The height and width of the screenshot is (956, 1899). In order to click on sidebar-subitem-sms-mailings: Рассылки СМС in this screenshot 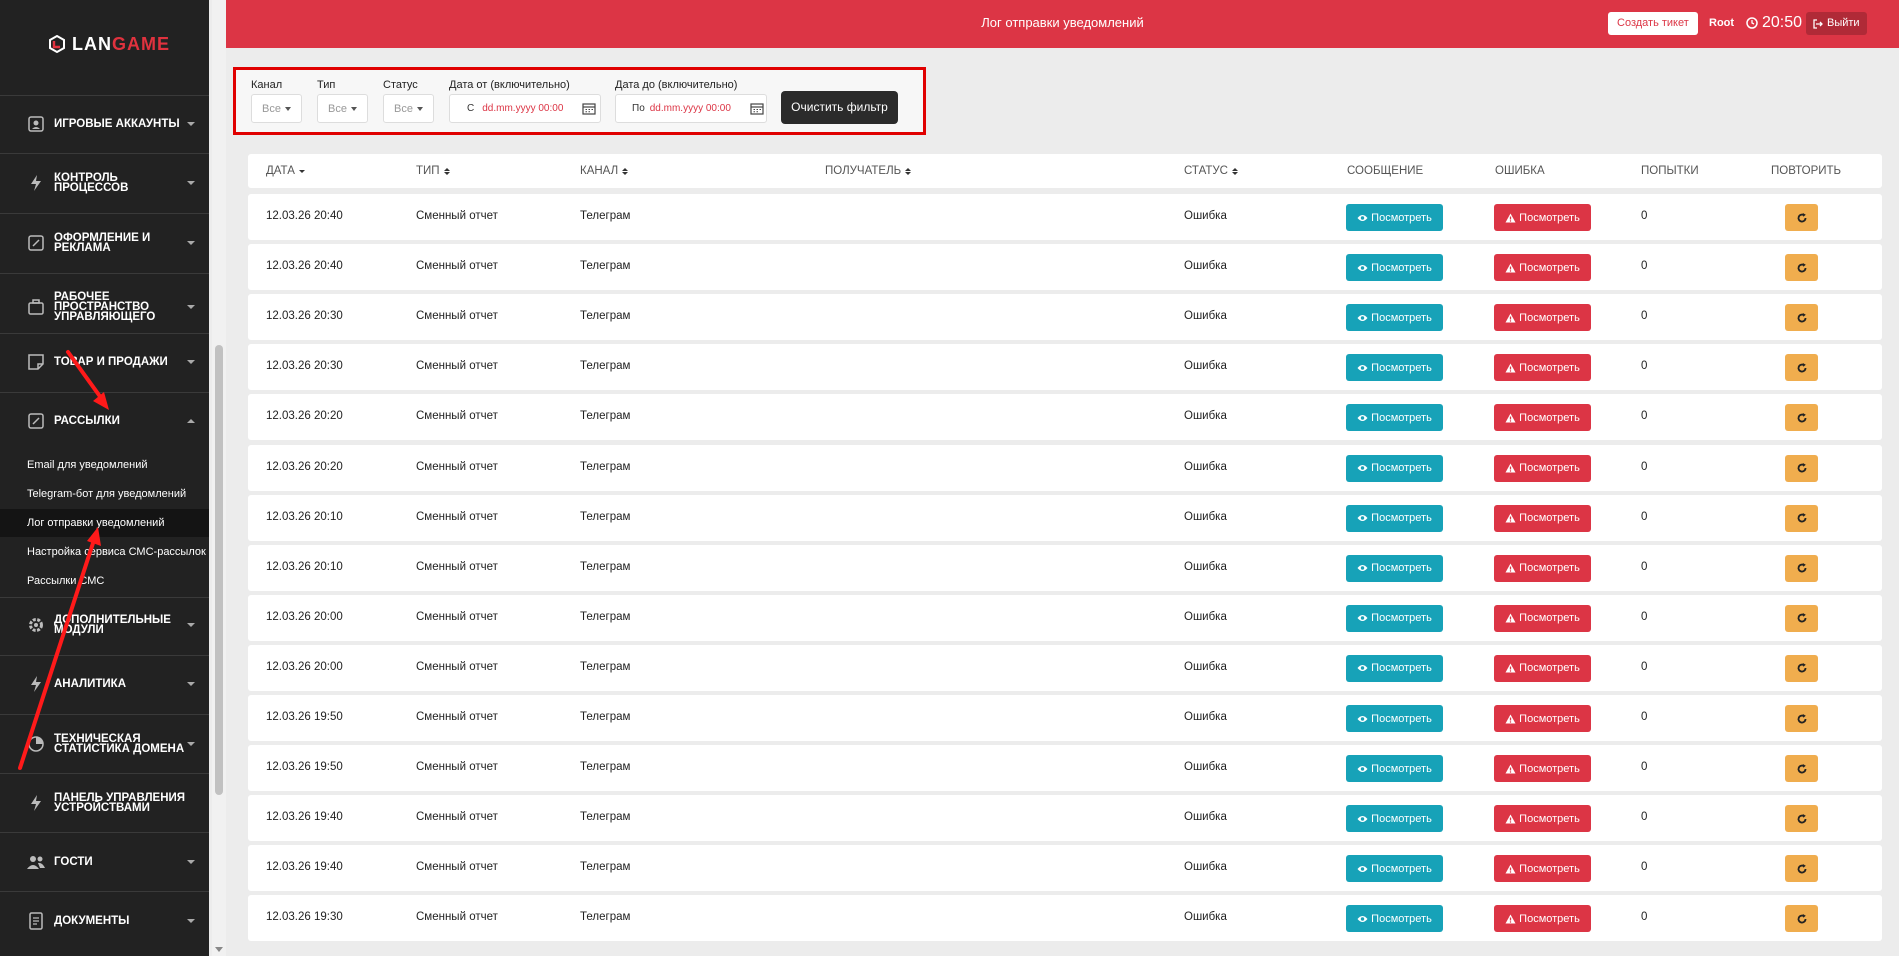, I will do `click(104, 581)`.